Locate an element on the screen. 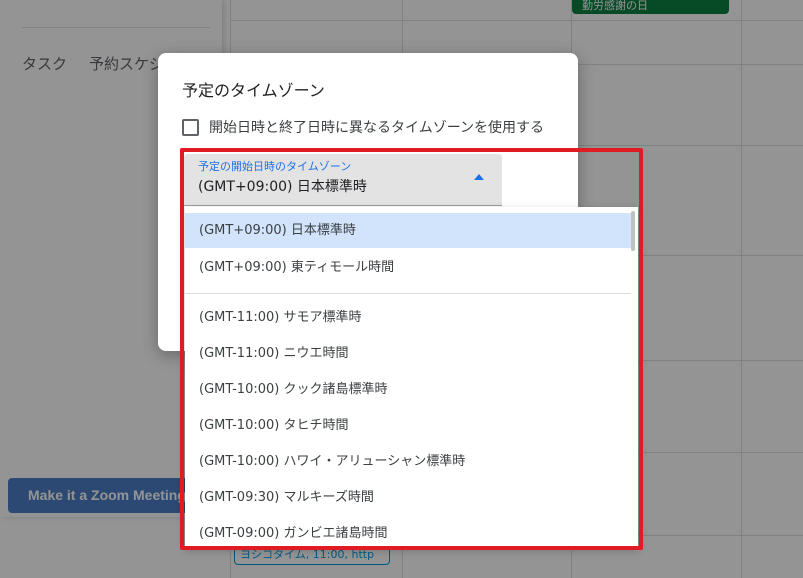 This screenshot has width=803, height=578. dropdown-scrollbar is located at coordinates (633, 231).